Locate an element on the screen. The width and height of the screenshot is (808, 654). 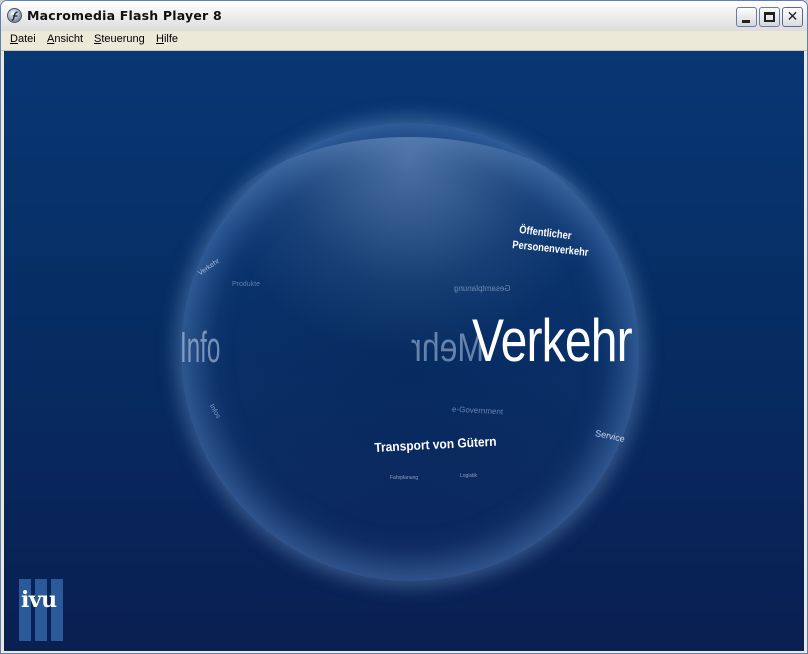
menu-datei-rest: atei is located at coordinates (26, 39).